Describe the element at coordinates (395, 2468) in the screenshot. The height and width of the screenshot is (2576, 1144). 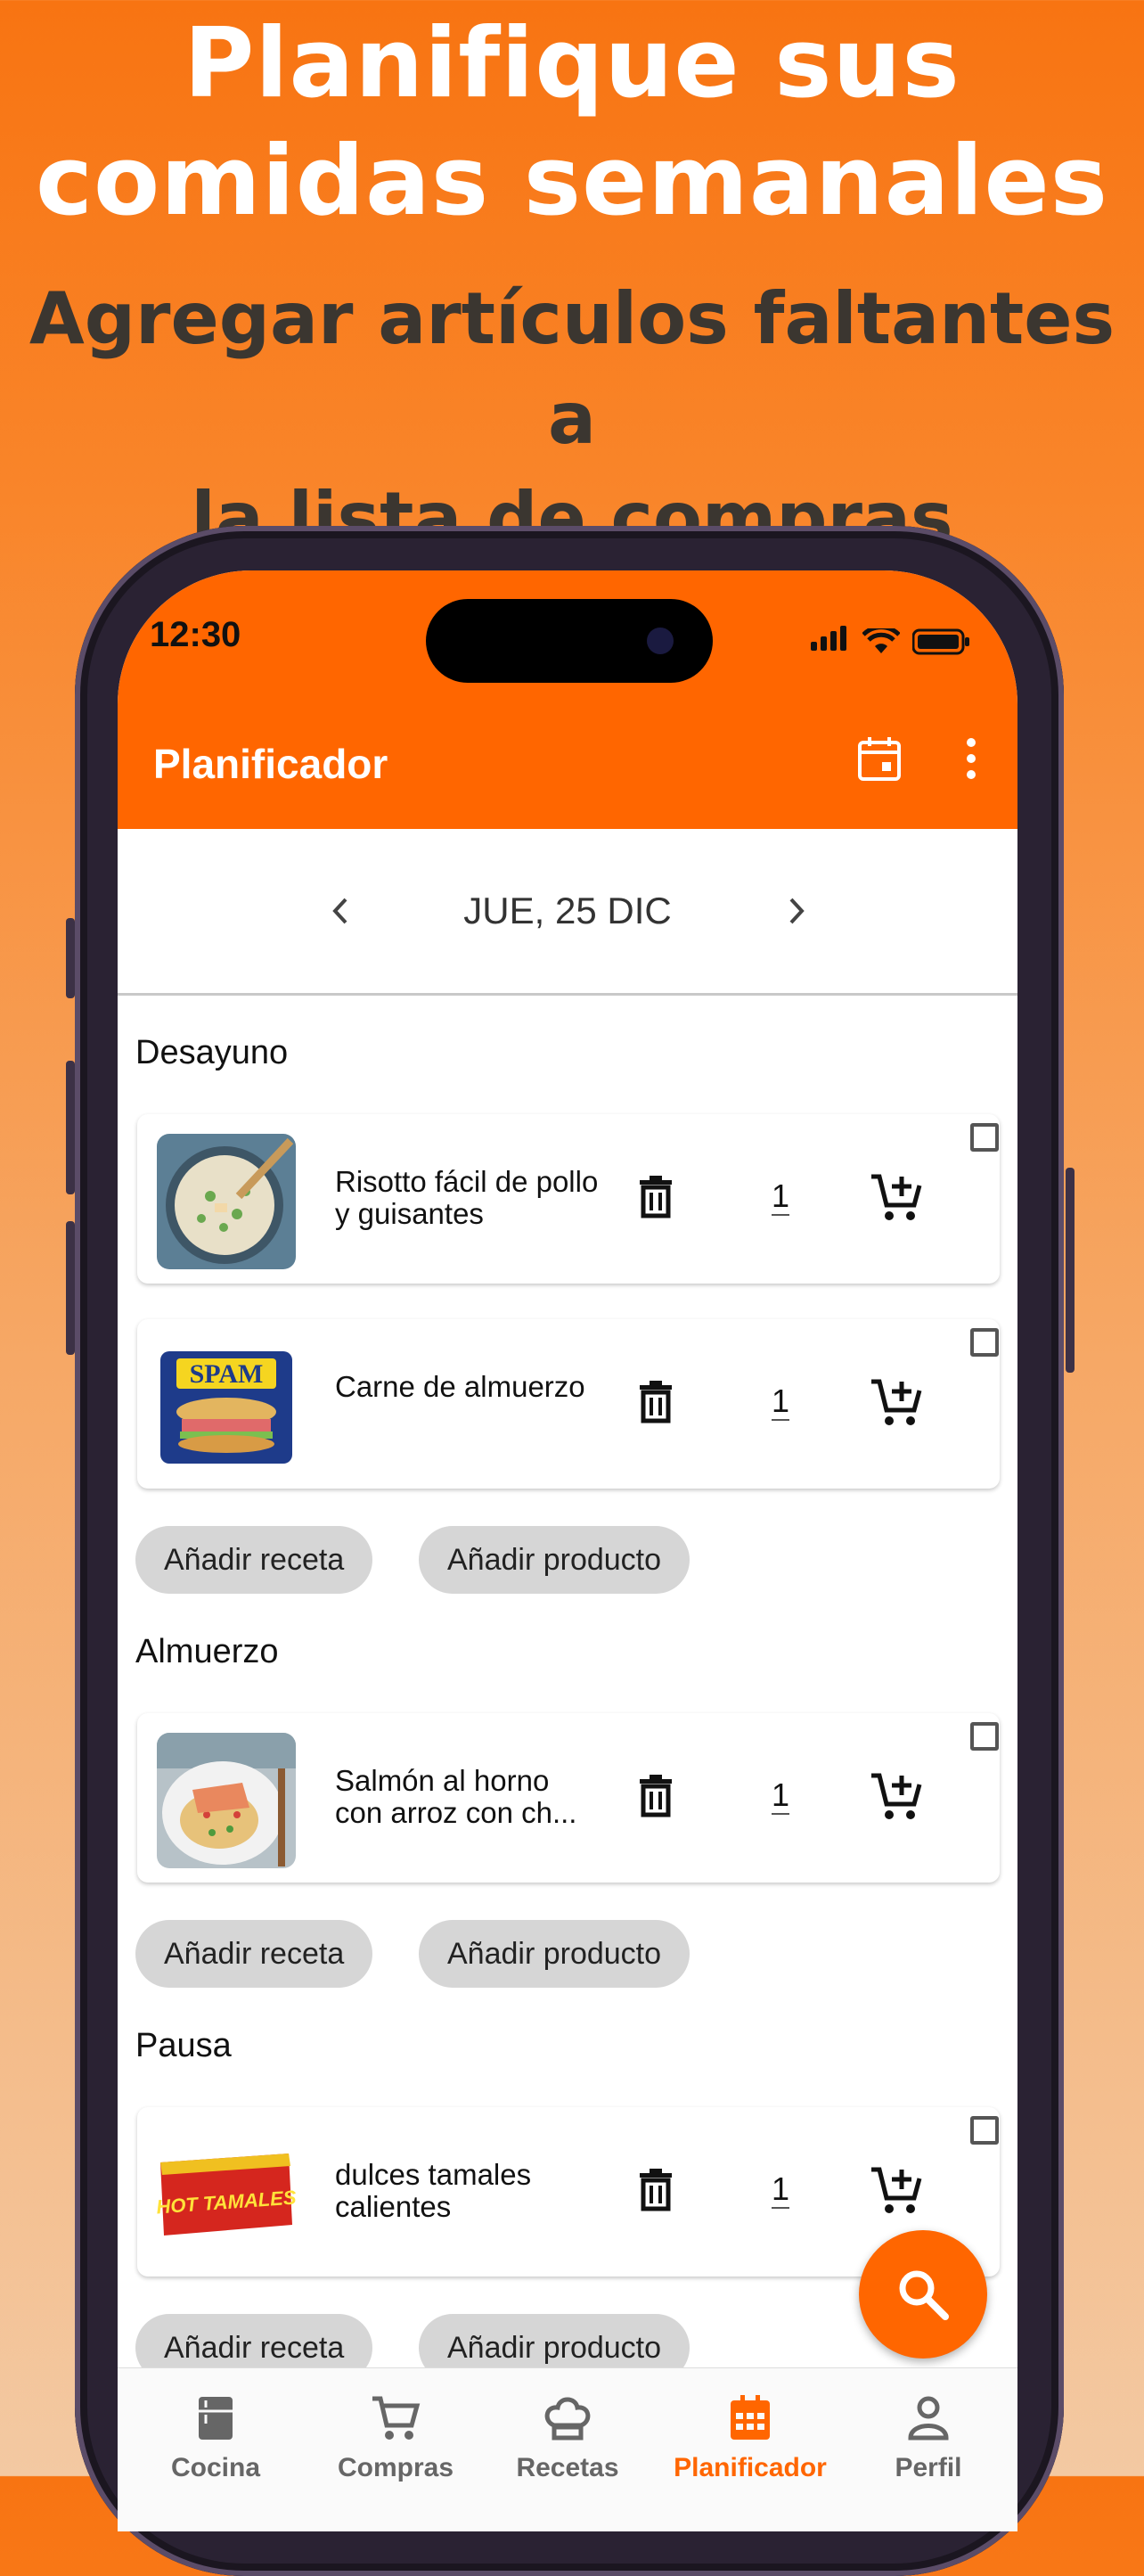
I see `nav-label: Compras` at that location.